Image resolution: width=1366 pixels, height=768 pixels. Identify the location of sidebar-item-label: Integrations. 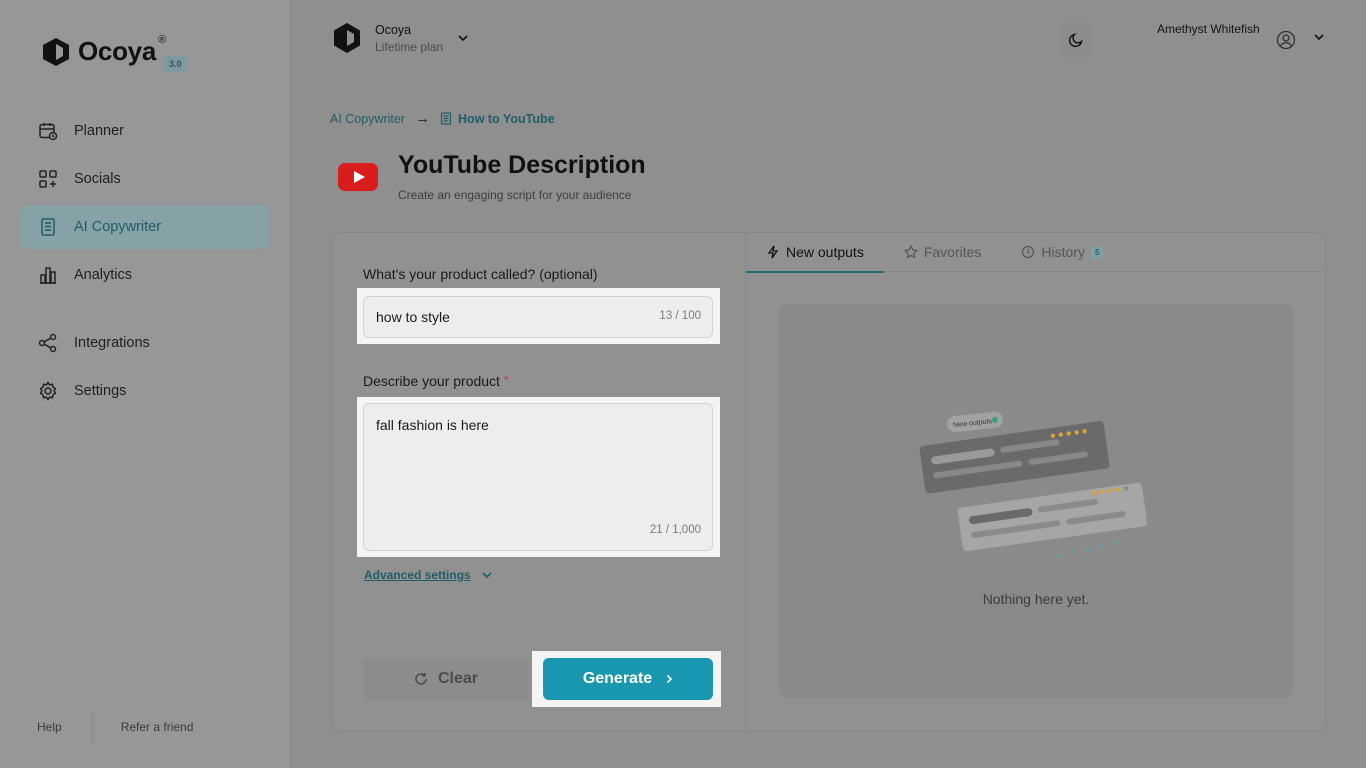
(112, 343).